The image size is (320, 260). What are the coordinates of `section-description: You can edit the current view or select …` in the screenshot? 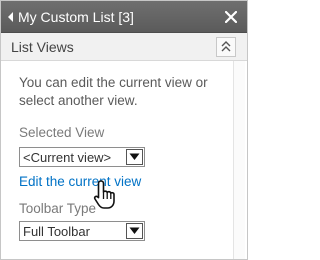 It's located at (113, 91).